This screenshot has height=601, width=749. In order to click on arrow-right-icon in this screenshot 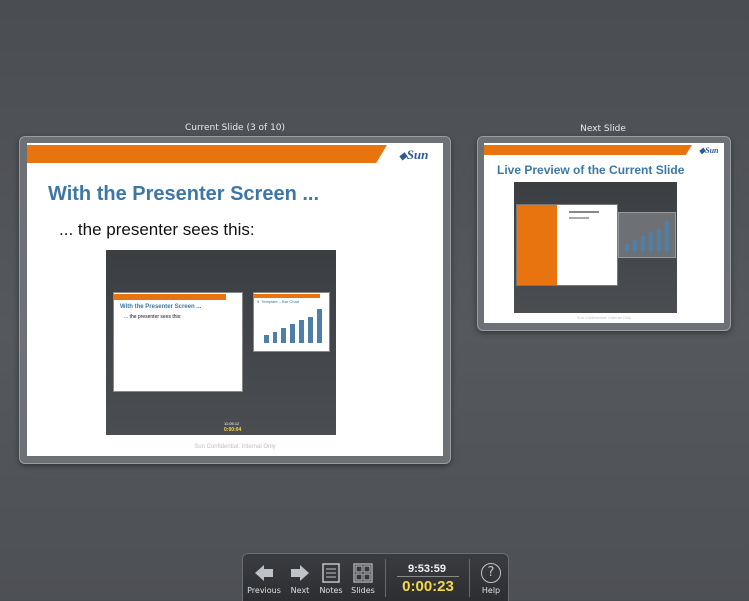, I will do `click(300, 573)`.